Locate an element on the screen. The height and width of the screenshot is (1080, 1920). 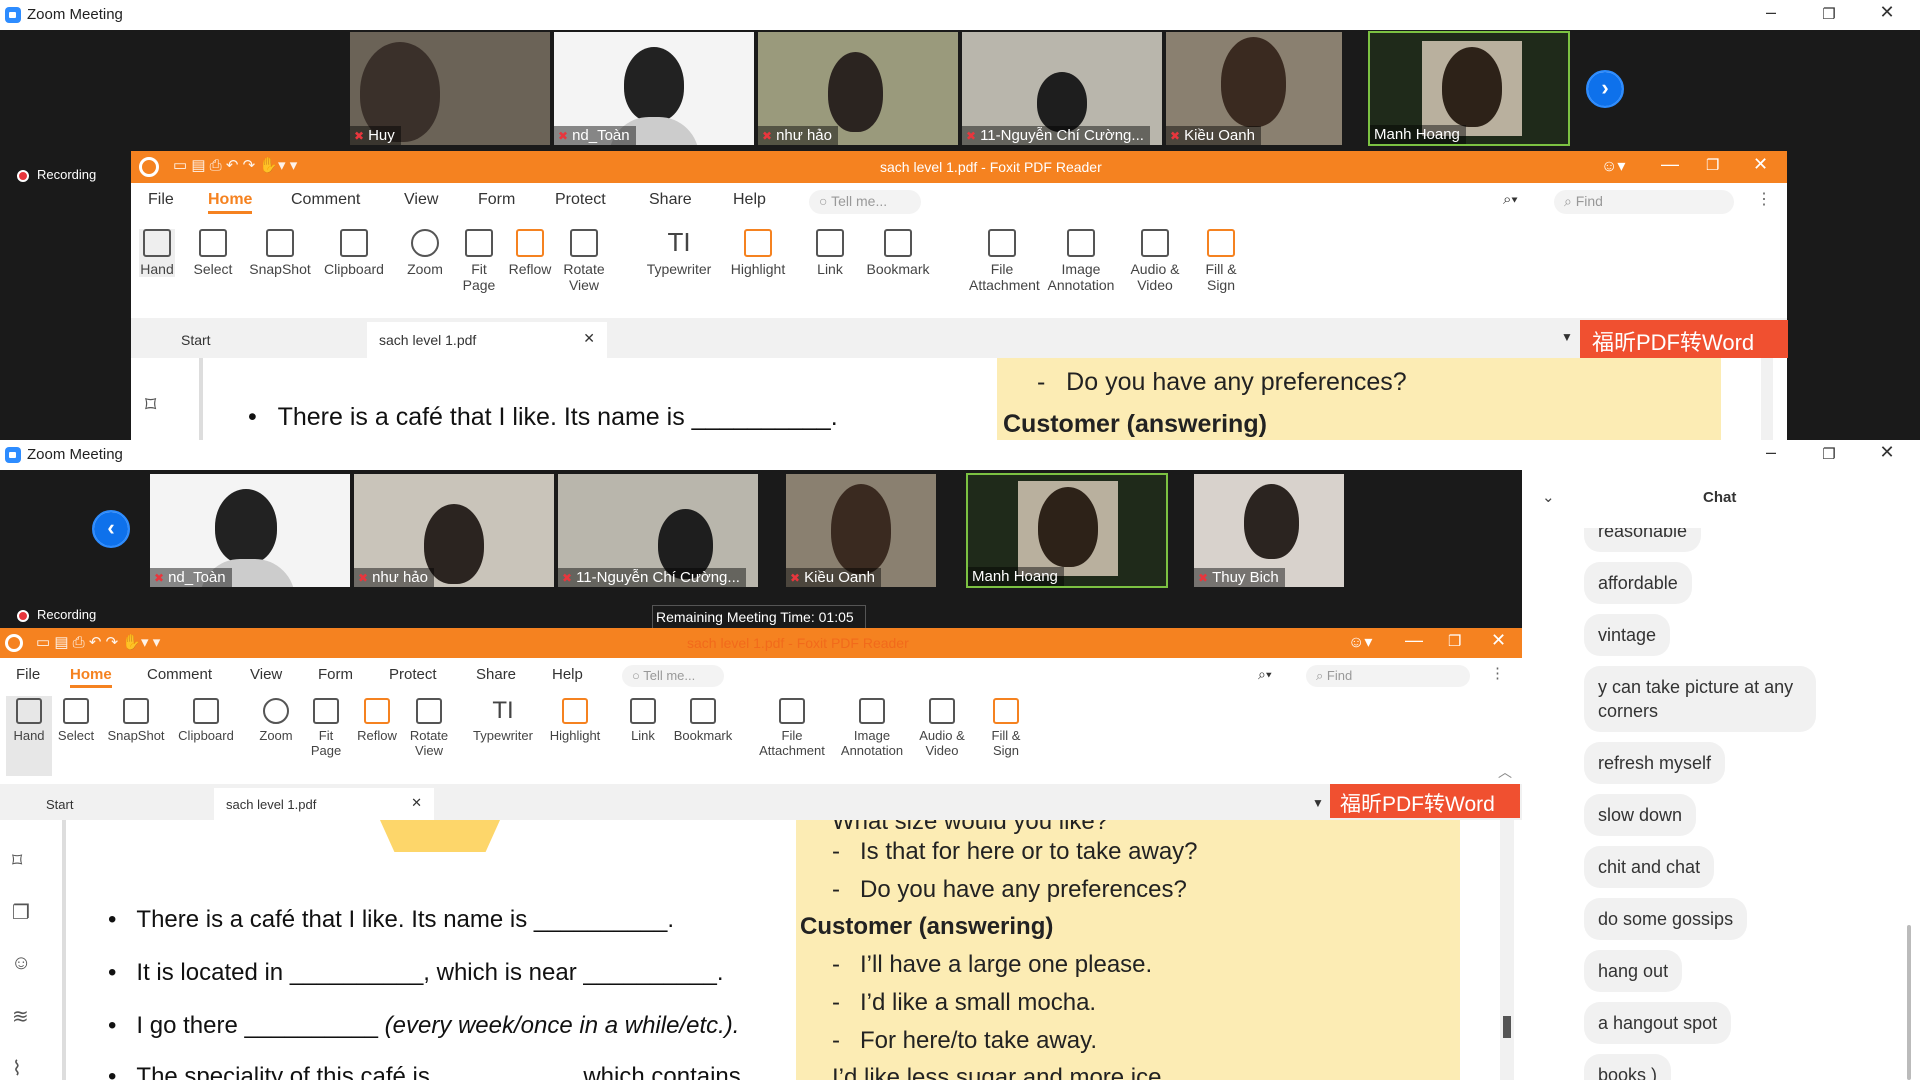
close-tab-icon: ✕ is located at coordinates (589, 338).